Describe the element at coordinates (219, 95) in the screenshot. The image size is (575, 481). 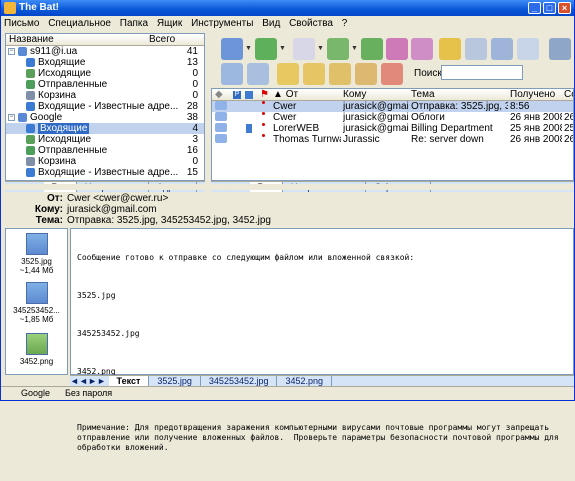
I see `column-header-icon: ◆` at that location.